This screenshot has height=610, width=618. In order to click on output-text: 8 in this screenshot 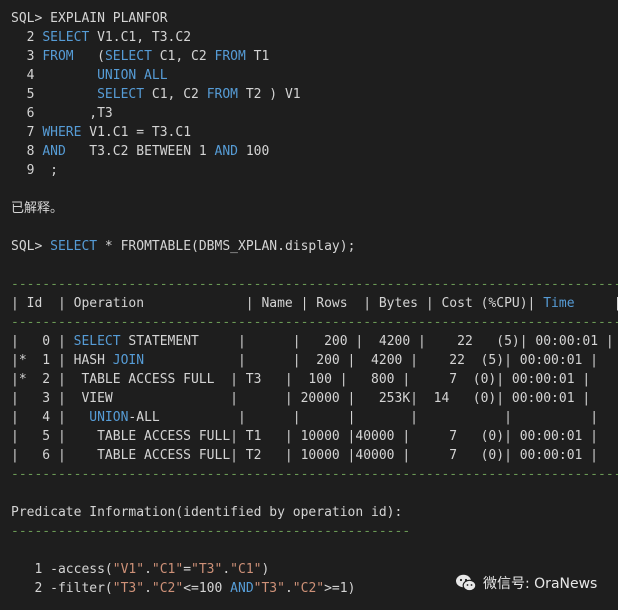, I will do `click(27, 151)`.